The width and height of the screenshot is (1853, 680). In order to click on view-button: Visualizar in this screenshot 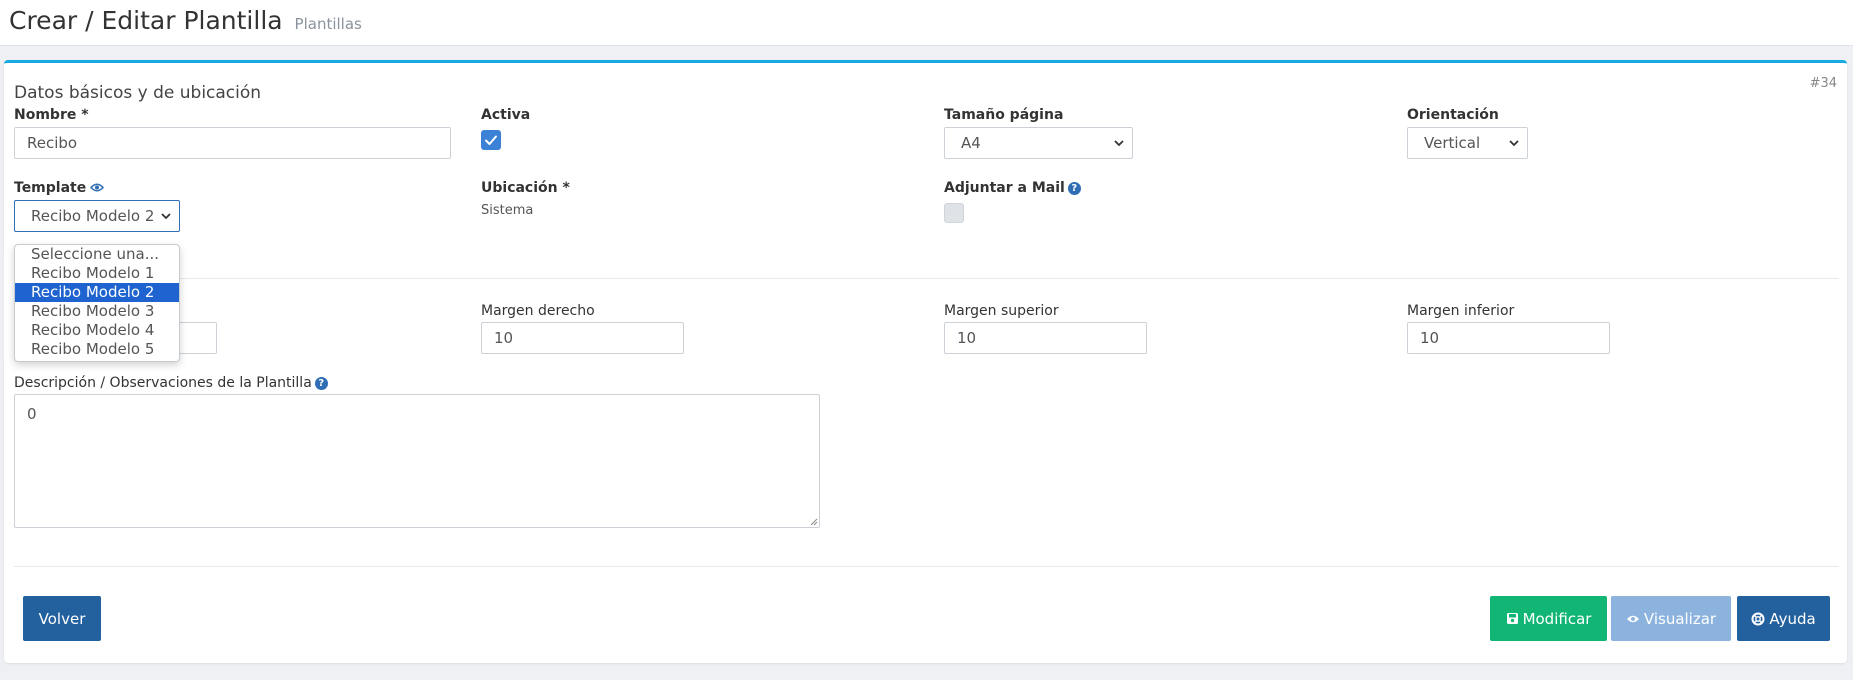, I will do `click(1671, 618)`.